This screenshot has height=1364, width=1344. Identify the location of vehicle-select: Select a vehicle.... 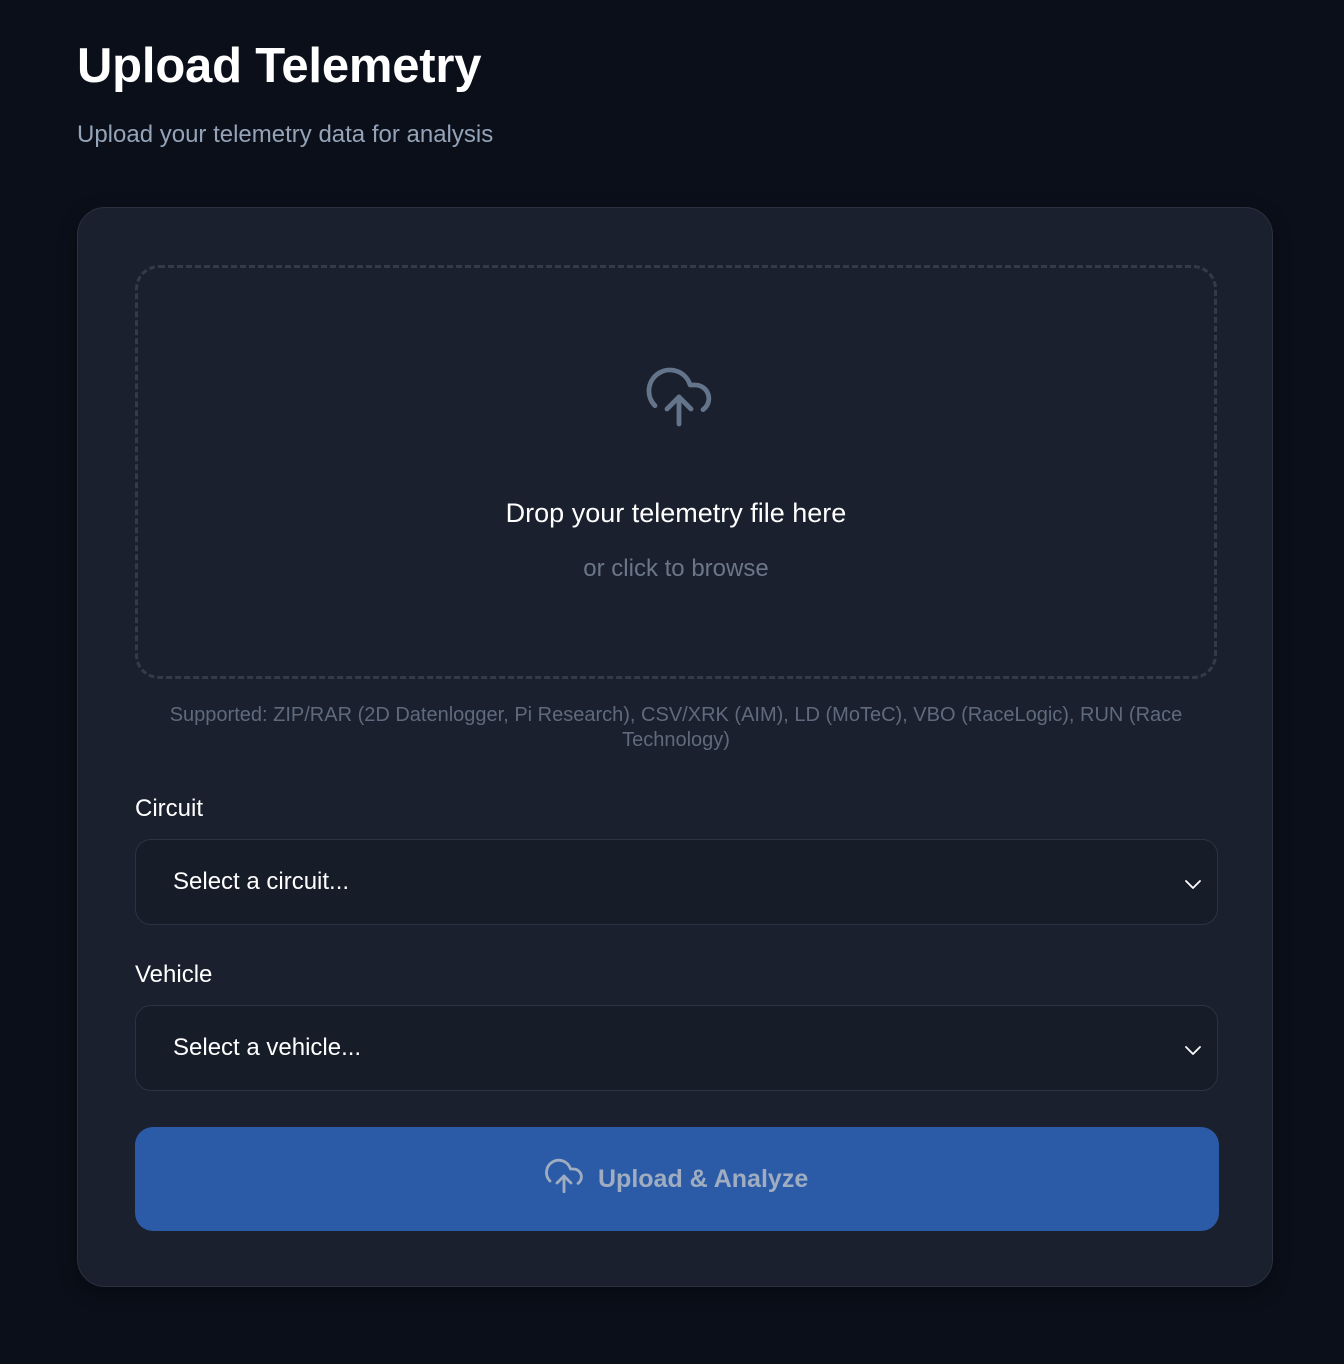
(676, 1048).